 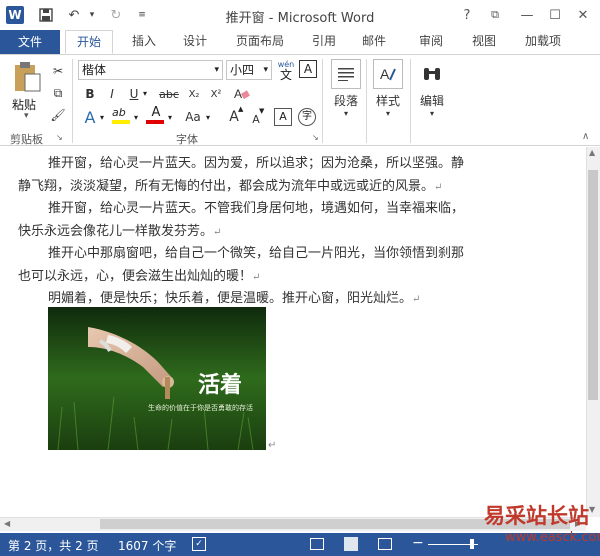 I want to click on font-launcher-icon: ↘, so click(x=315, y=137).